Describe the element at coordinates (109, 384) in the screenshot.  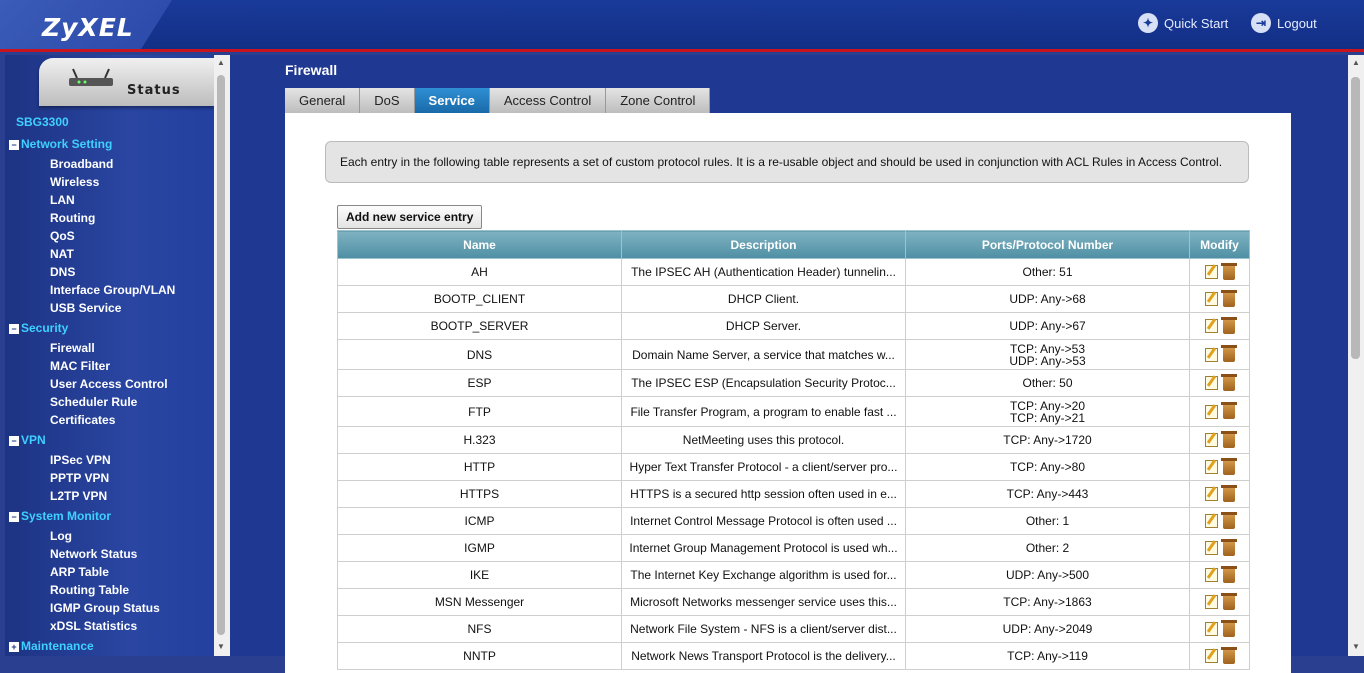
I see `nav-item: User Access Control` at that location.